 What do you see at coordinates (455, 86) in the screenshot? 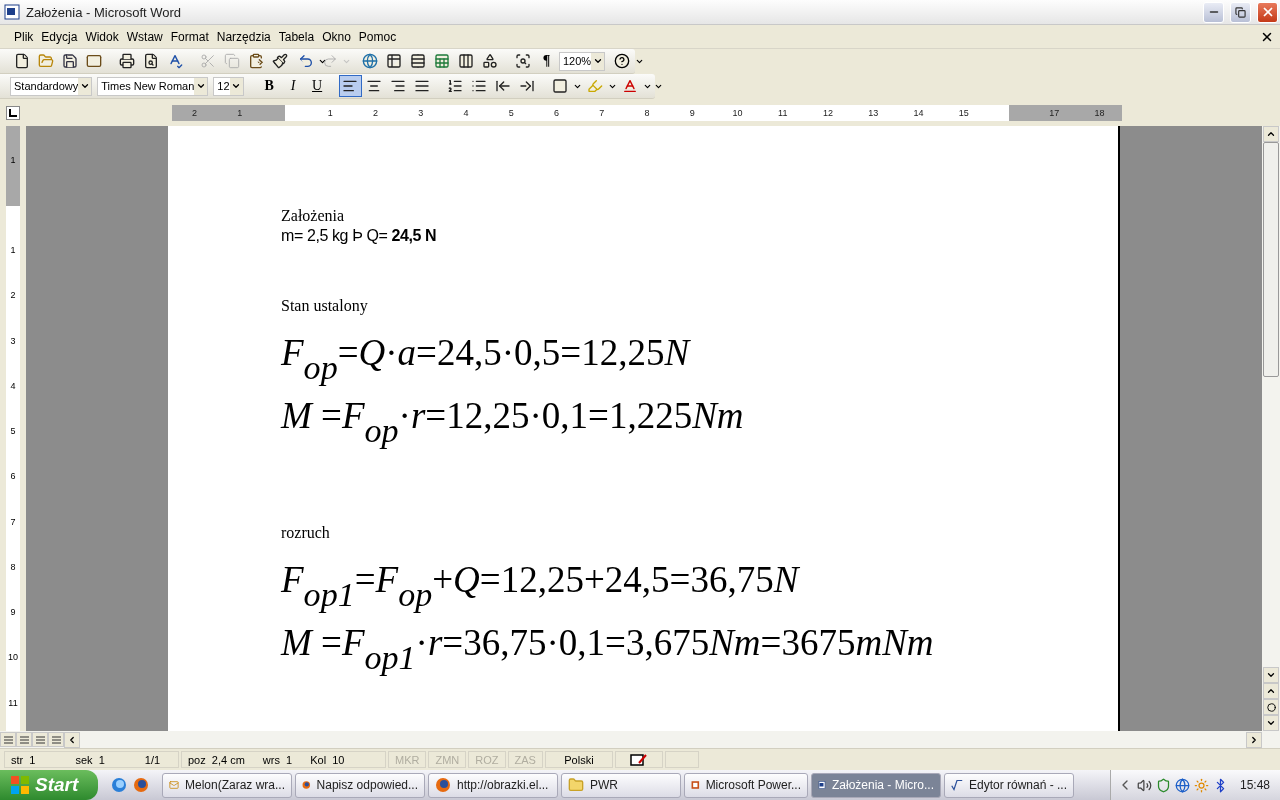
I see `numbered-list-icon` at bounding box center [455, 86].